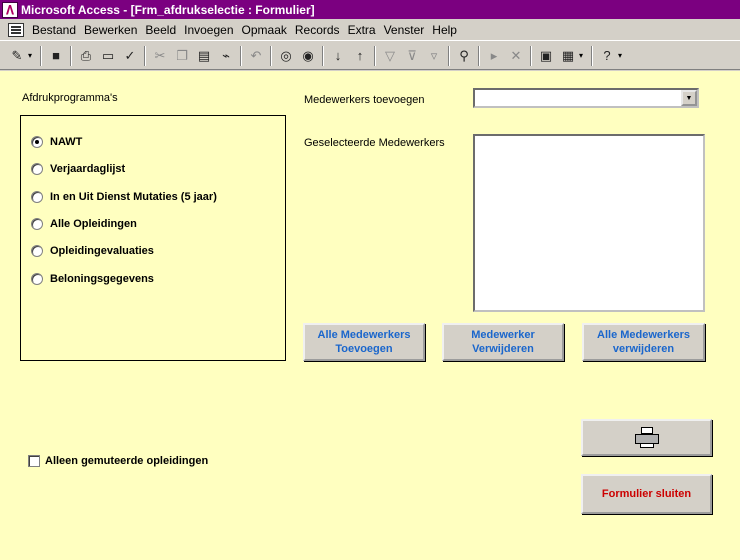 The height and width of the screenshot is (560, 740). Describe the element at coordinates (86, 56) in the screenshot. I see `print-icon: ⎙` at that location.